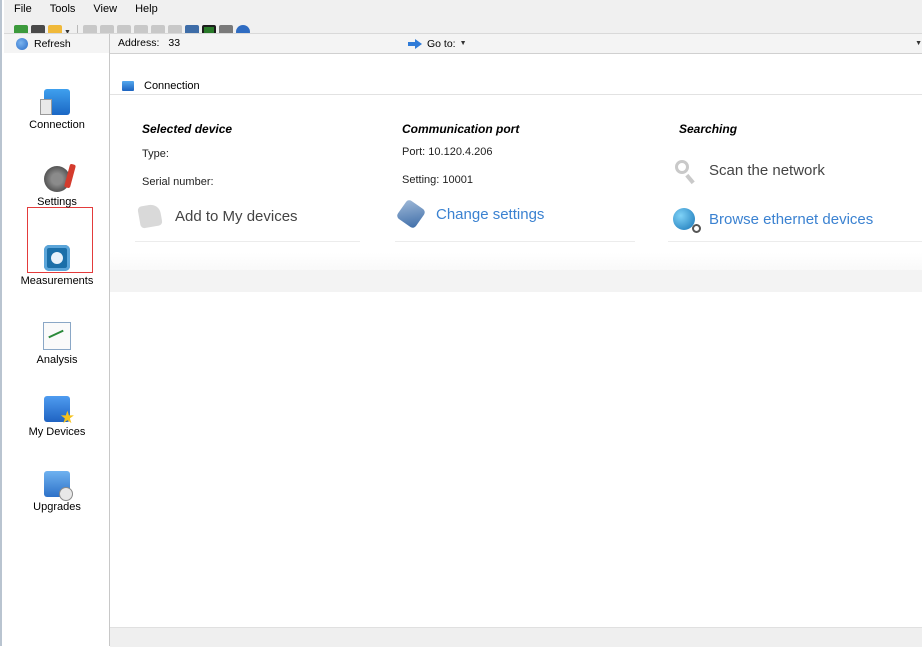 Image resolution: width=922 pixels, height=647 pixels. Describe the element at coordinates (150, 216) in the screenshot. I see `add-device-icon` at that location.